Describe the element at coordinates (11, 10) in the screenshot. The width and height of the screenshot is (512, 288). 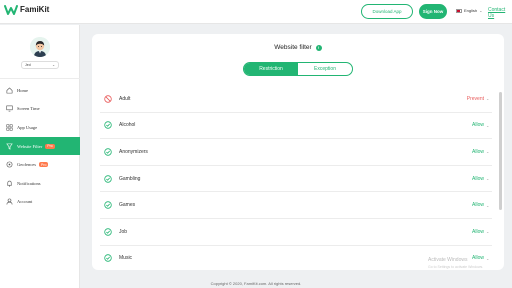
I see `famikit-logo-icon` at that location.